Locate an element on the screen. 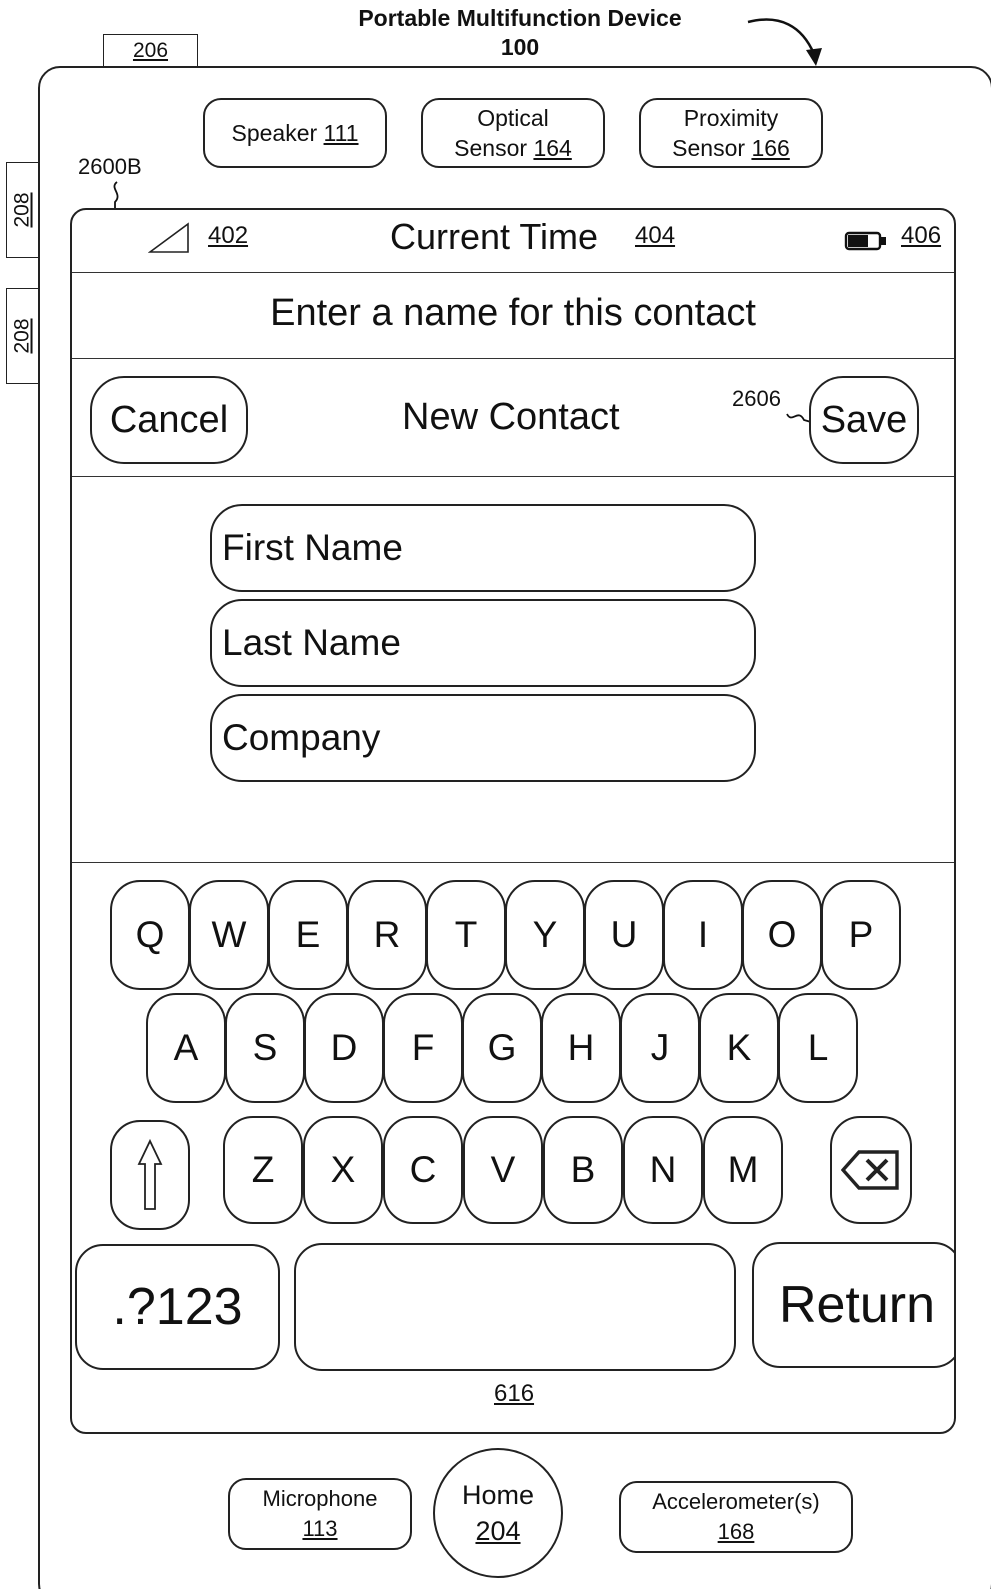  top-button-ref: 206 is located at coordinates (150, 50).